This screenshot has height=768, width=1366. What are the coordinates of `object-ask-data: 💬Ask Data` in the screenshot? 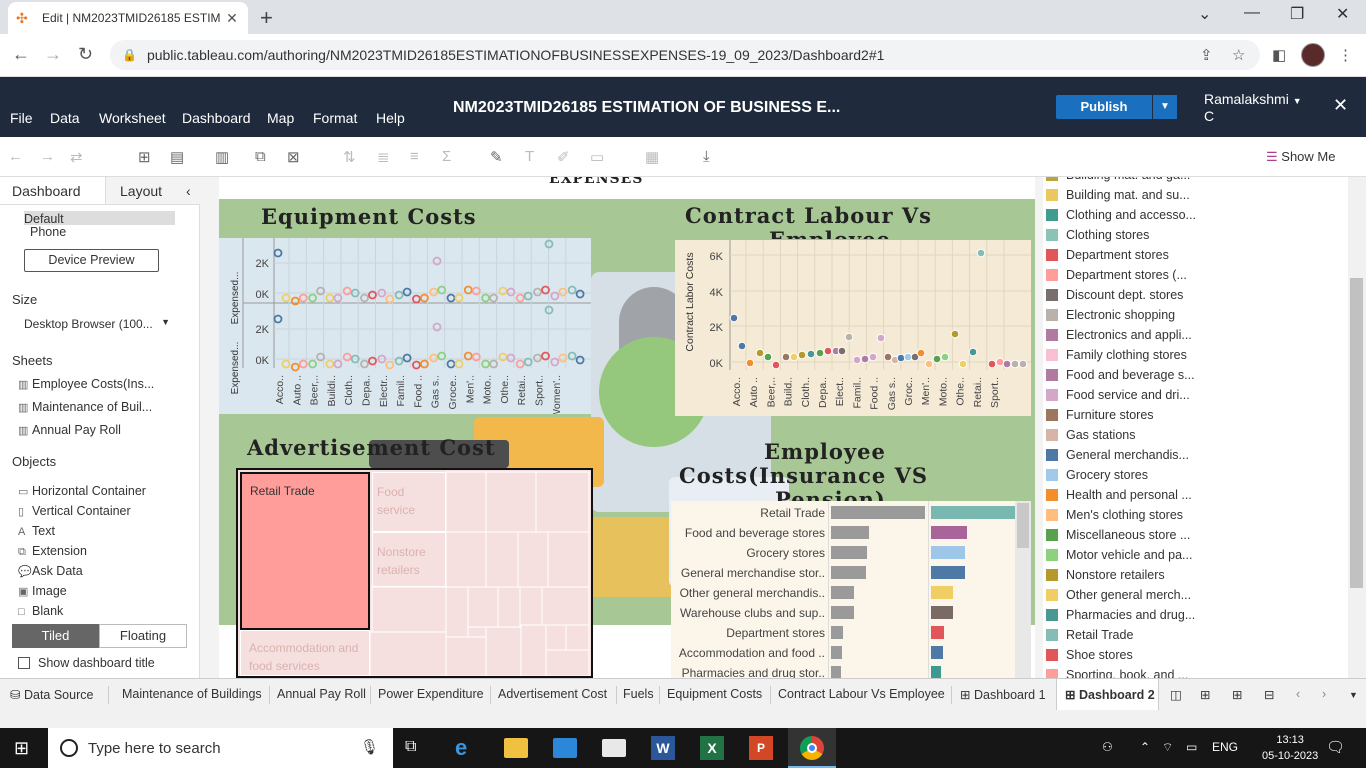 It's located at (50, 571).